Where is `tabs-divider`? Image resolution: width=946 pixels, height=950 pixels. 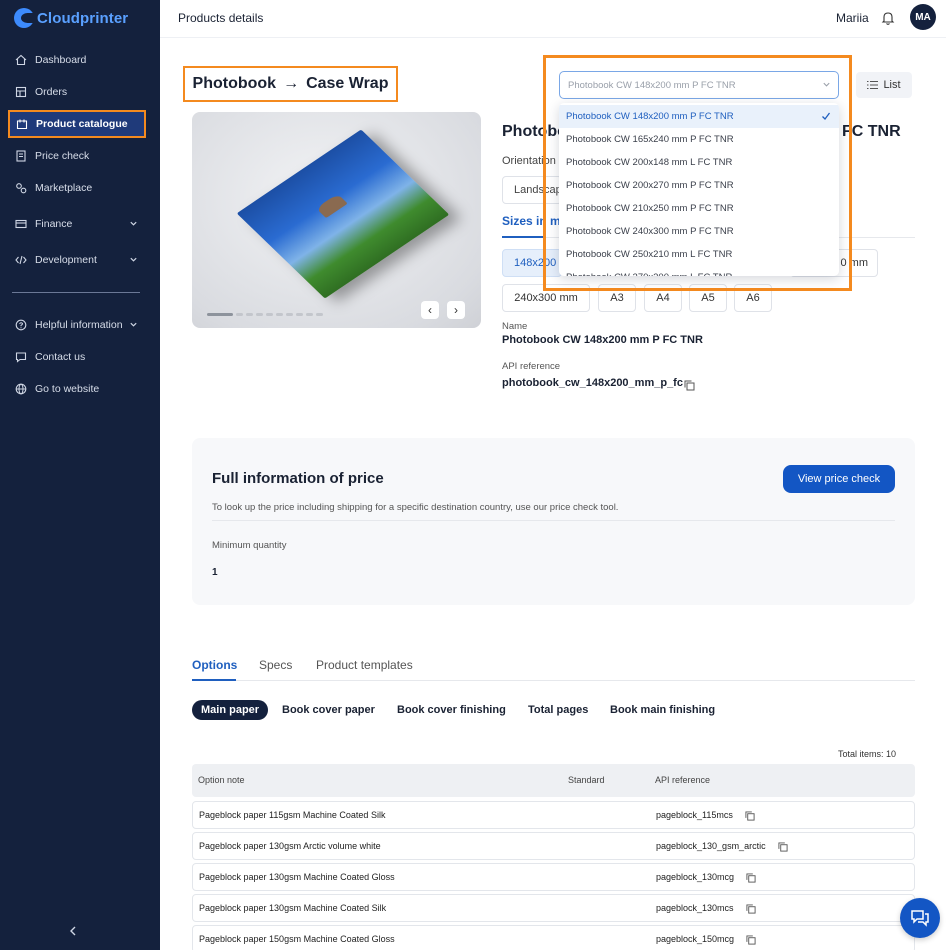 tabs-divider is located at coordinates (553, 680).